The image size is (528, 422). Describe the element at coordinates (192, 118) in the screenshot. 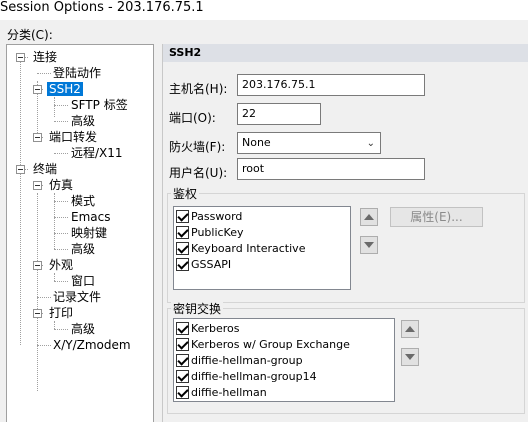

I see `port-label: 端口(O):` at that location.